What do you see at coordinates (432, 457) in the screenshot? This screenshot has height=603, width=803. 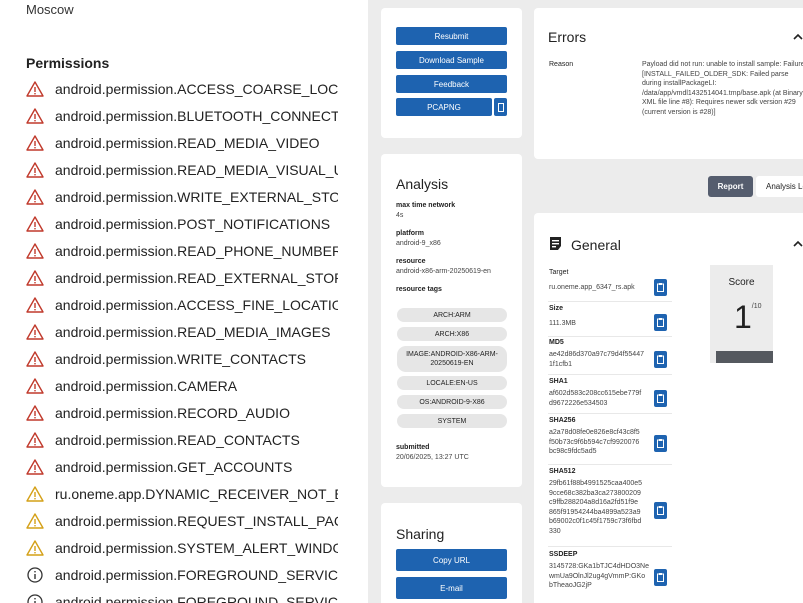 I see `submitted-value: 20/06/2025, 13:27 UTC` at bounding box center [432, 457].